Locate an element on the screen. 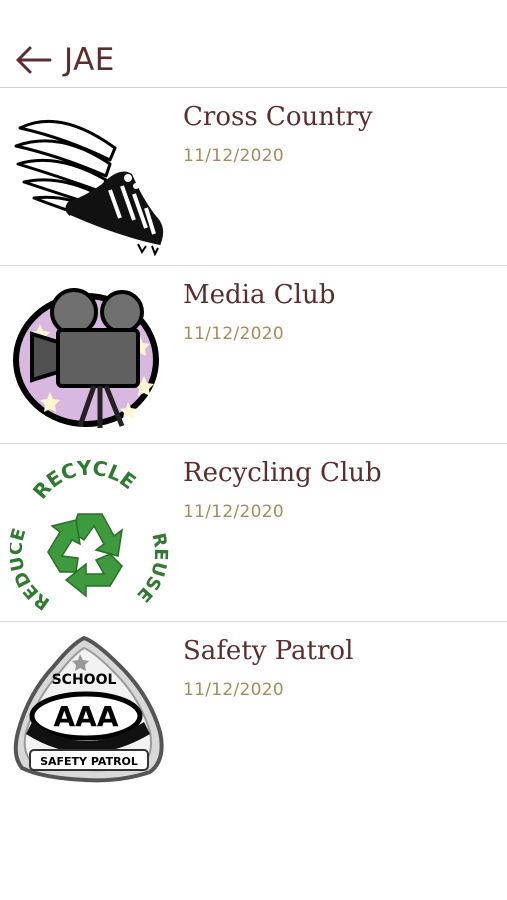  item-title: Recycling Club is located at coordinates (282, 473).